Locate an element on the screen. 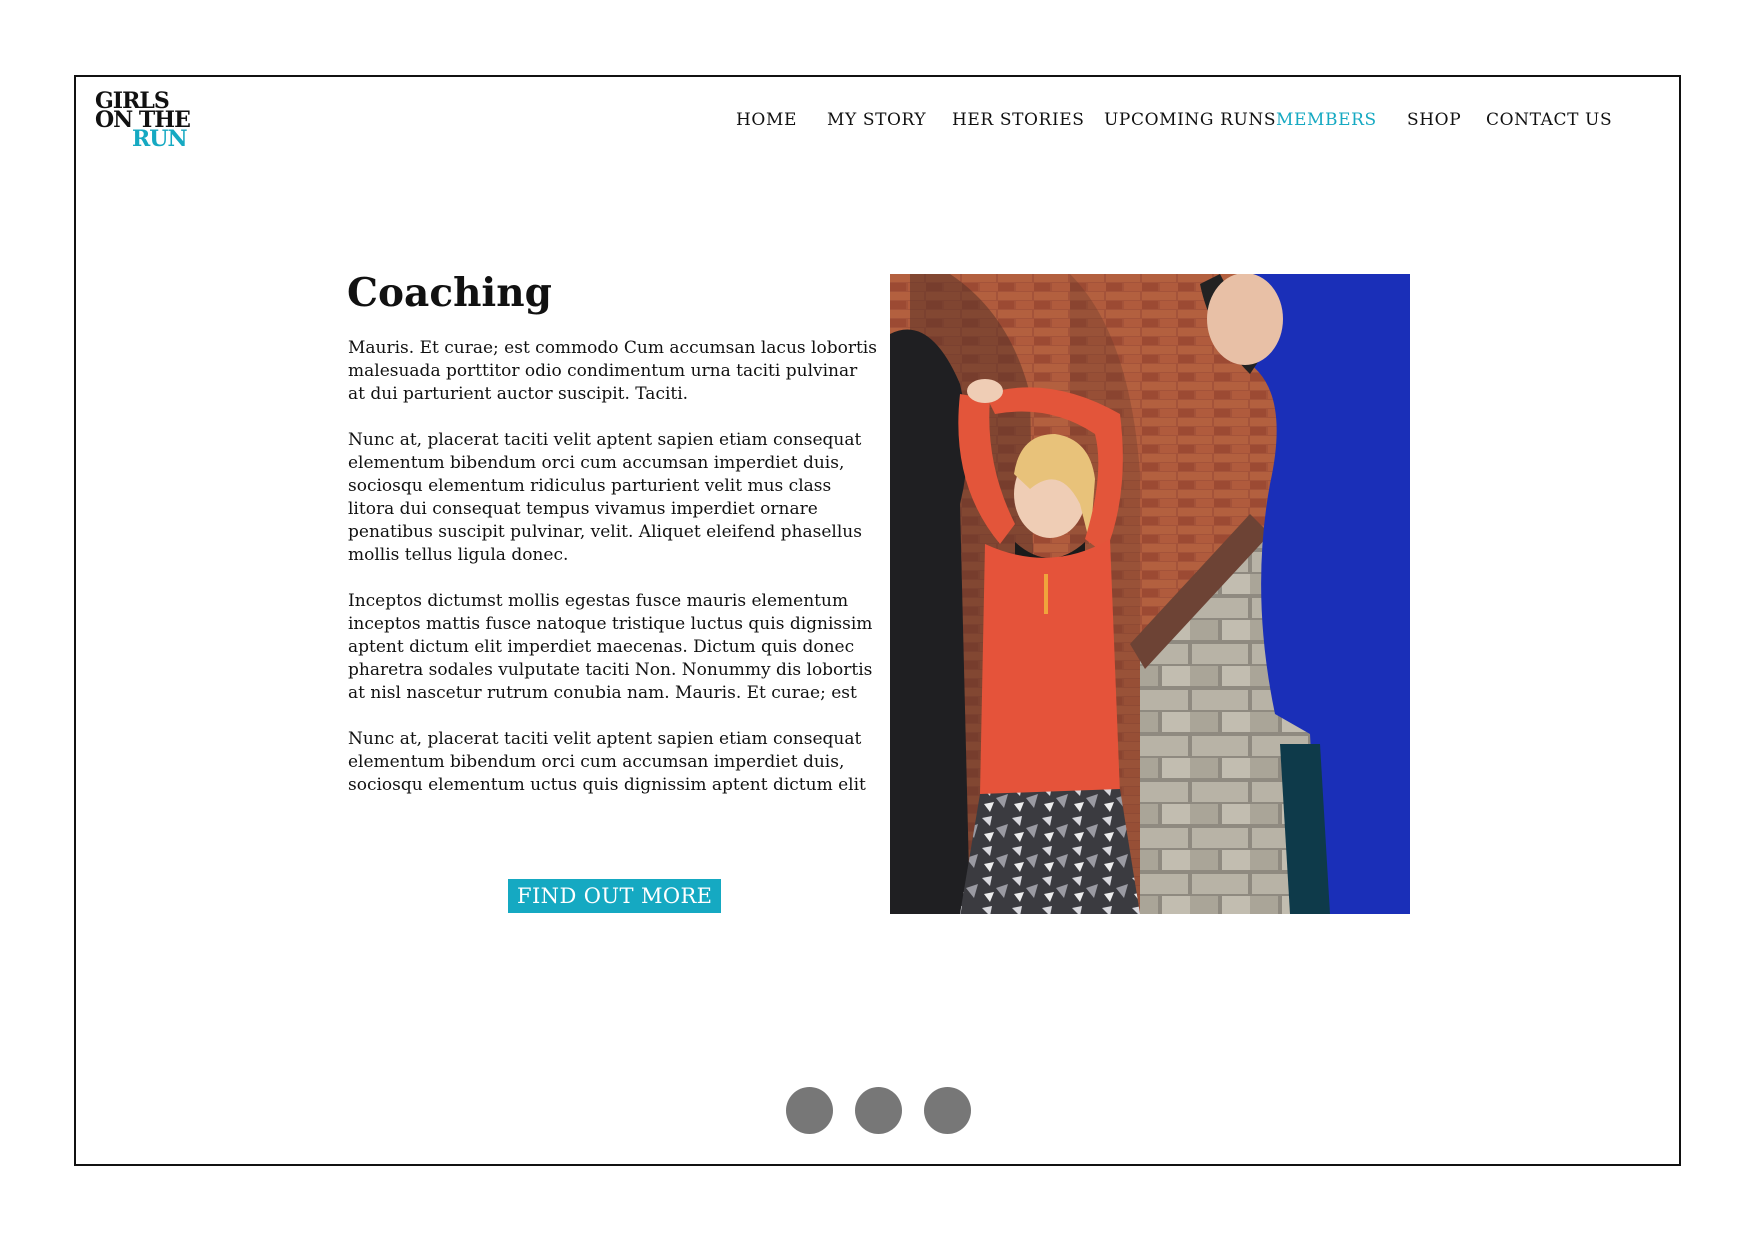  nav-item-shop: SHOP is located at coordinates (1434, 120).